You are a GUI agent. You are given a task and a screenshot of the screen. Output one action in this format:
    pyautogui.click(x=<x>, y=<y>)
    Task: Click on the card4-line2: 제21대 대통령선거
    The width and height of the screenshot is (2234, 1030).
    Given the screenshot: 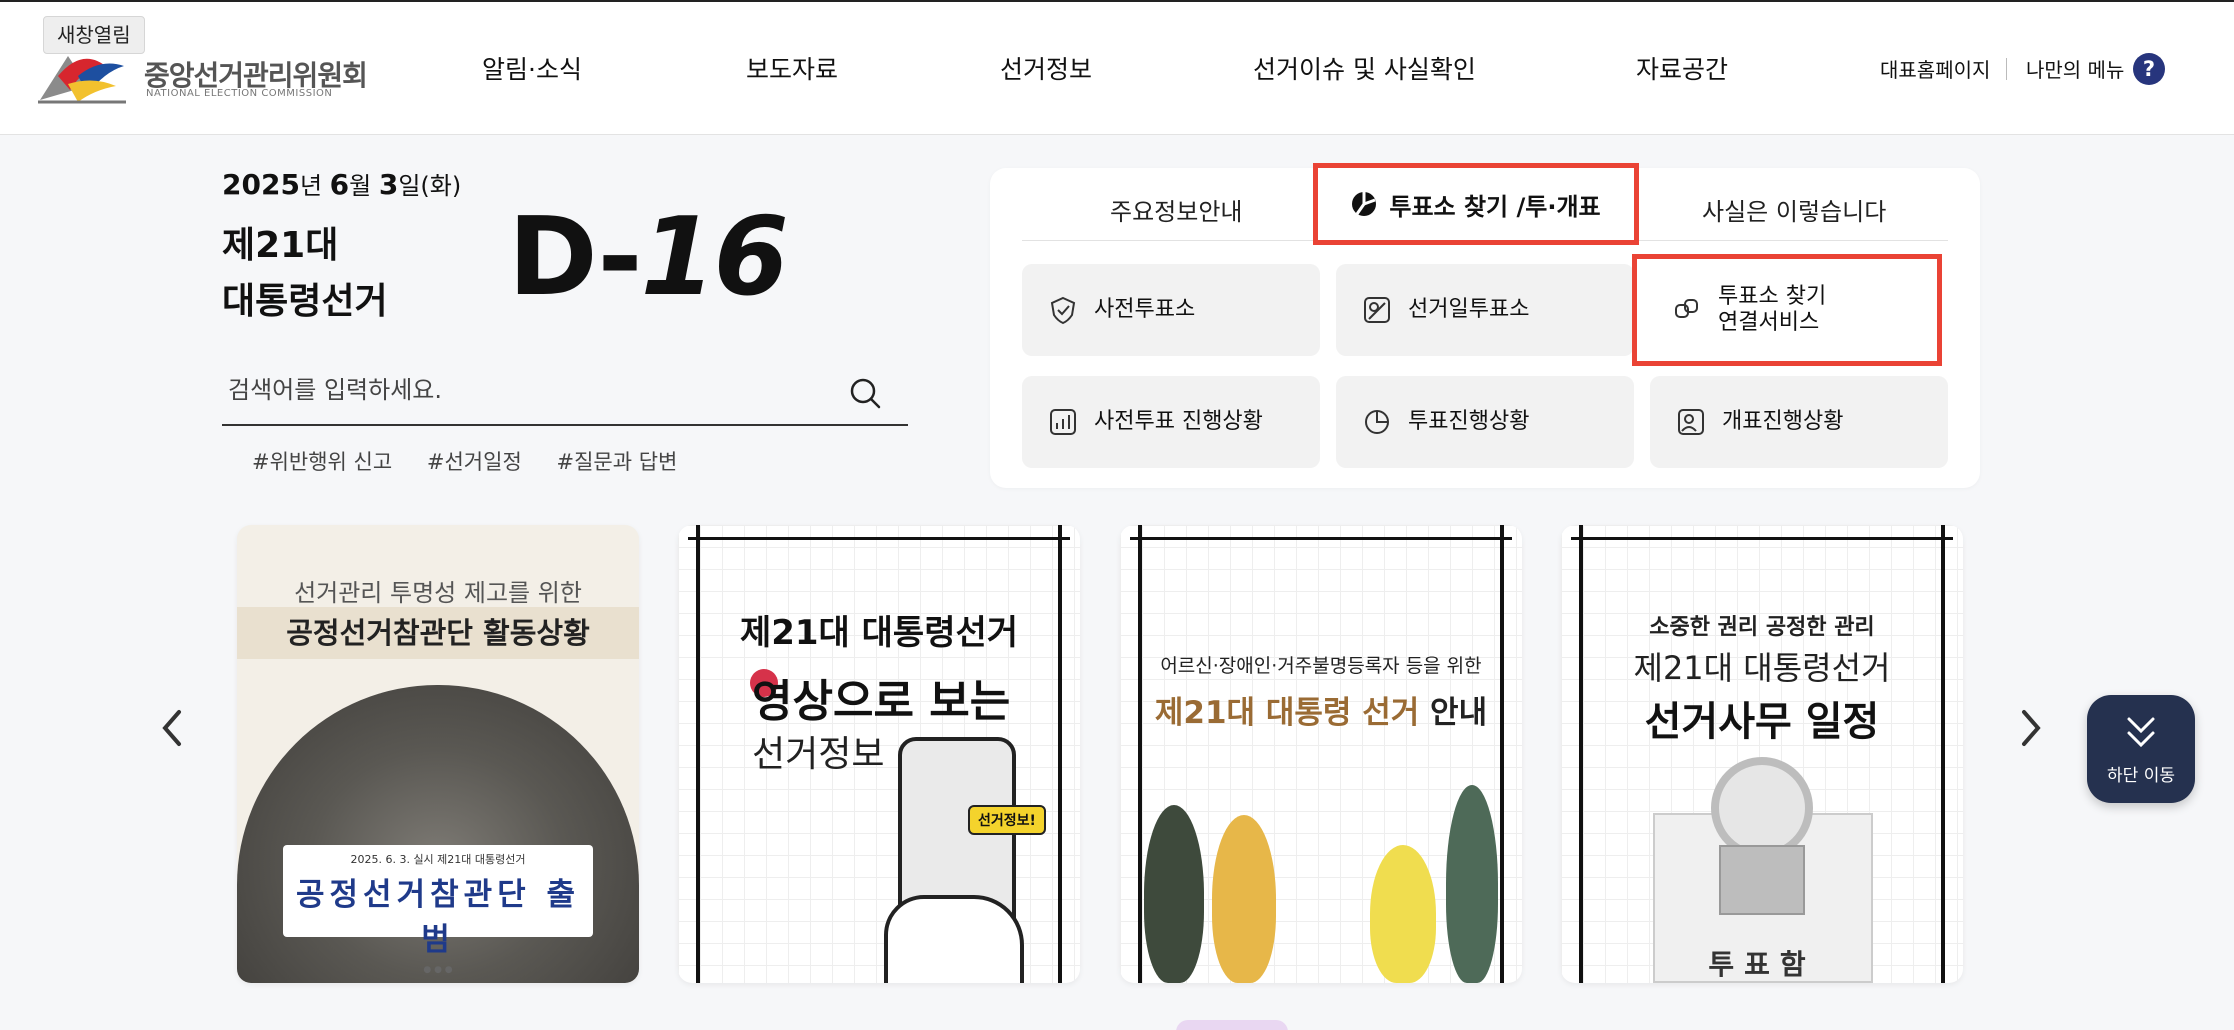 What is the action you would take?
    pyautogui.click(x=1762, y=668)
    